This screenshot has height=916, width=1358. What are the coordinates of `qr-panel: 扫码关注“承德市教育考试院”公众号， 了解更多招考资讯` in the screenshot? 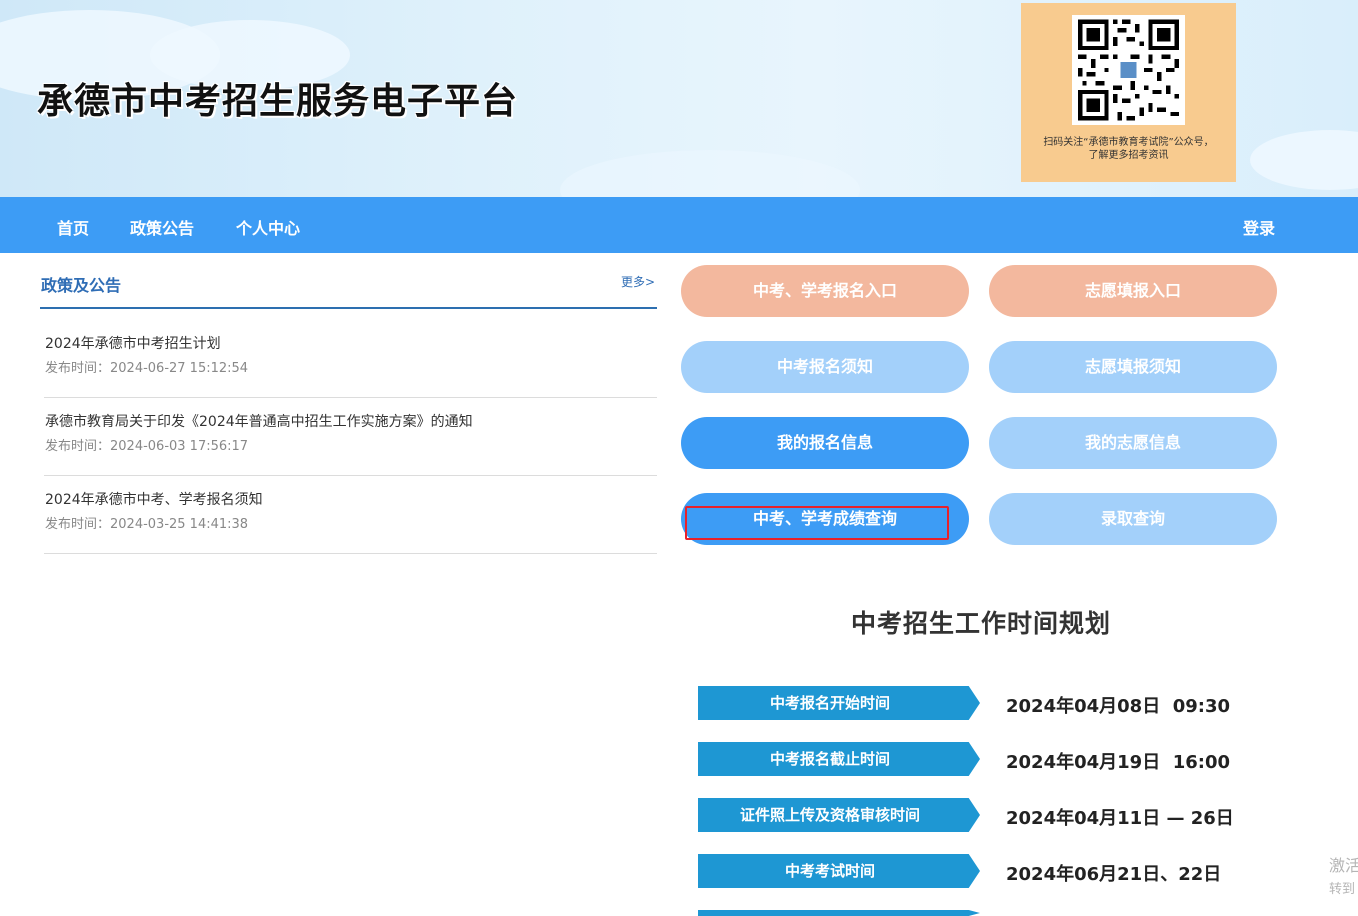 It's located at (1128, 92).